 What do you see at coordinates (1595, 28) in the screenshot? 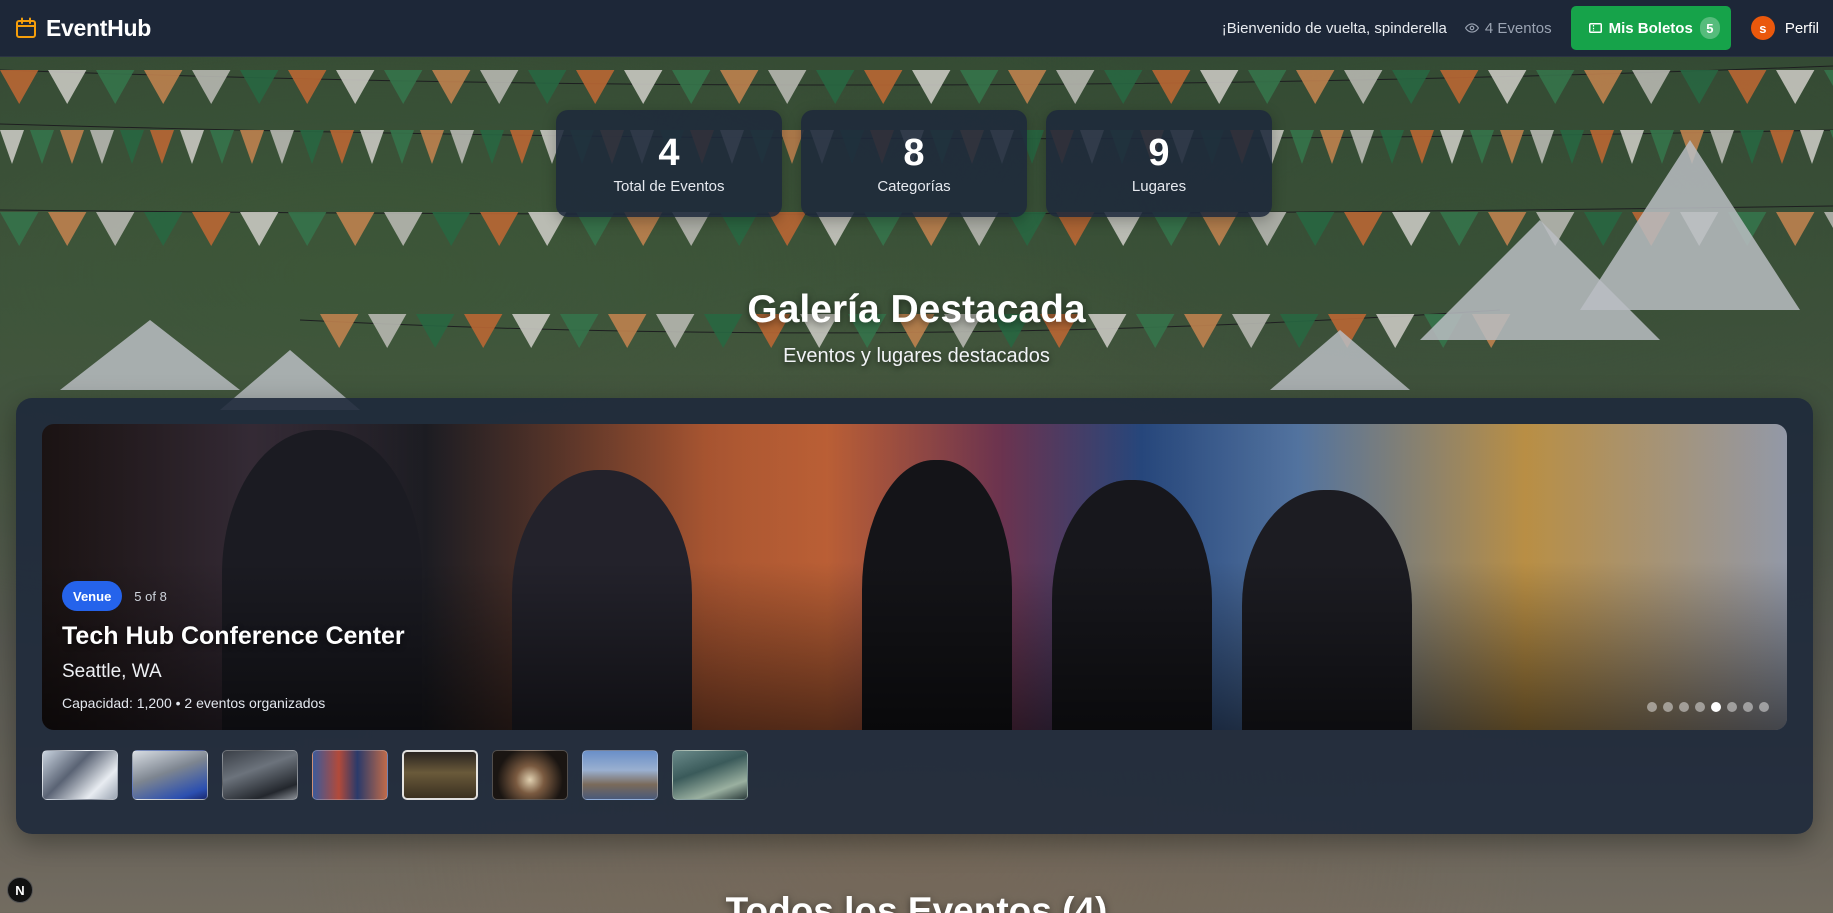
I see `ticket-icon` at bounding box center [1595, 28].